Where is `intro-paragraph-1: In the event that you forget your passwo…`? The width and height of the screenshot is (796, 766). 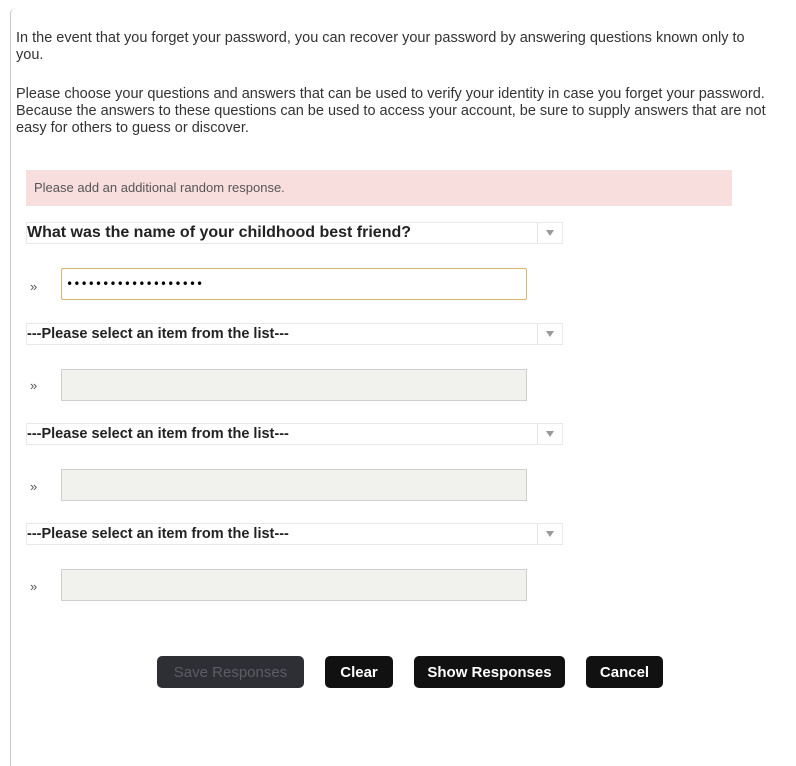
intro-paragraph-1: In the event that you forget your passwo… is located at coordinates (380, 46).